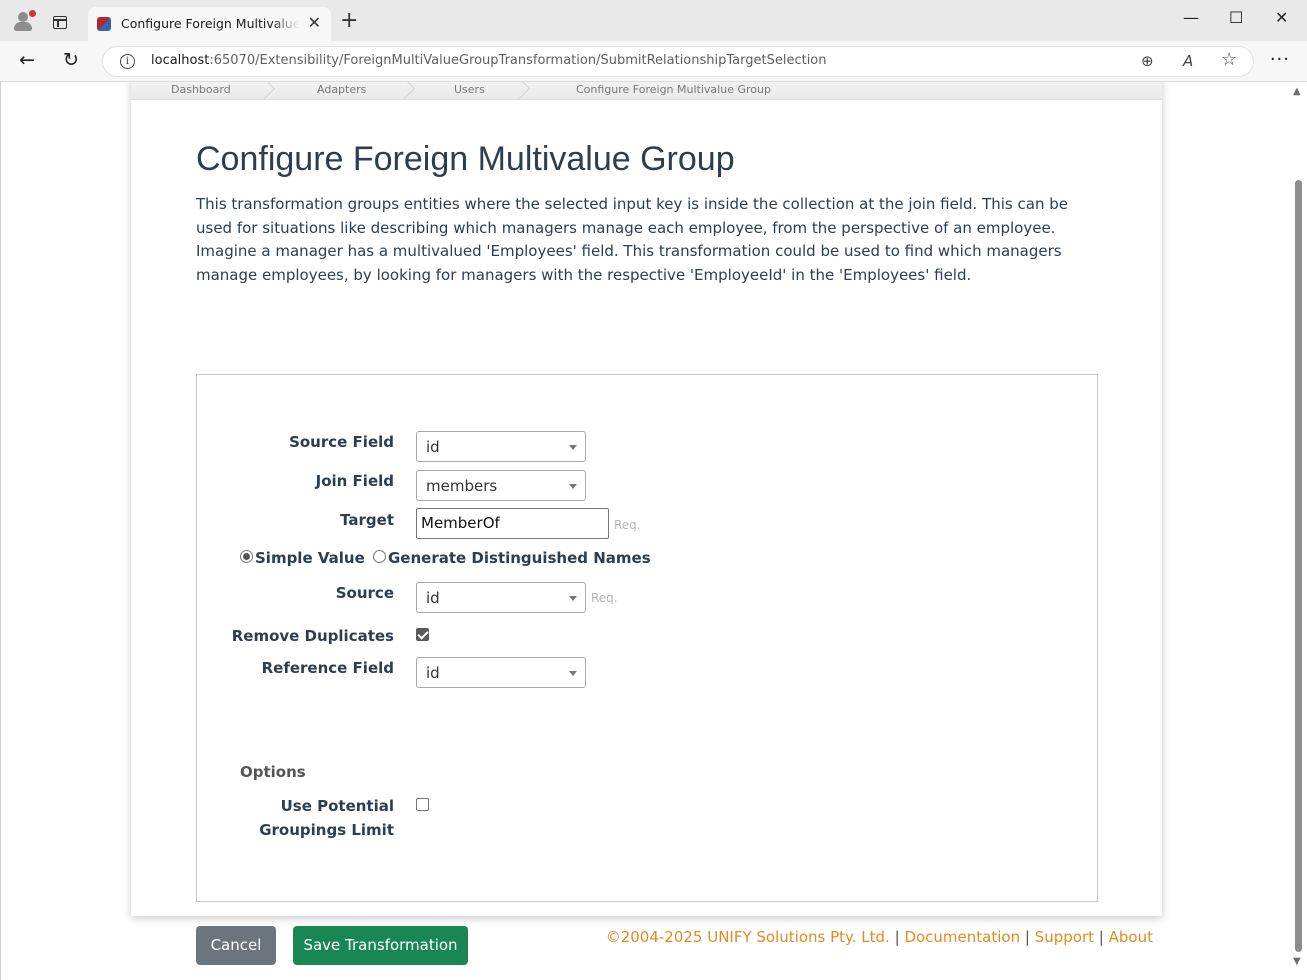  Describe the element at coordinates (367, 520) in the screenshot. I see `target-label: Target` at that location.